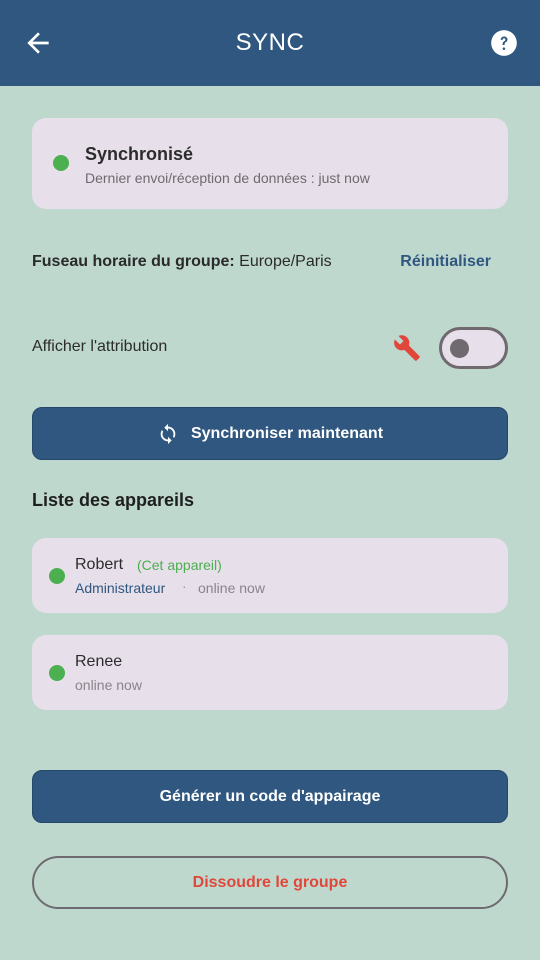  What do you see at coordinates (285, 261) in the screenshot?
I see `timezone-value: Europe/Paris` at bounding box center [285, 261].